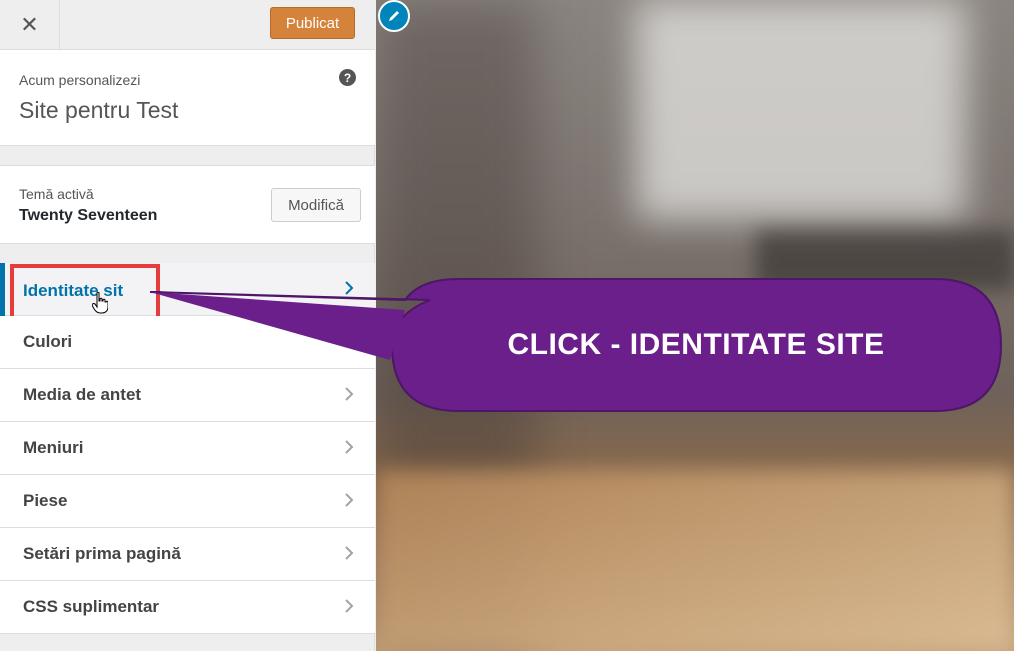 The width and height of the screenshot is (1014, 651). I want to click on customizer-header: ✕ Publicat, so click(187, 25).